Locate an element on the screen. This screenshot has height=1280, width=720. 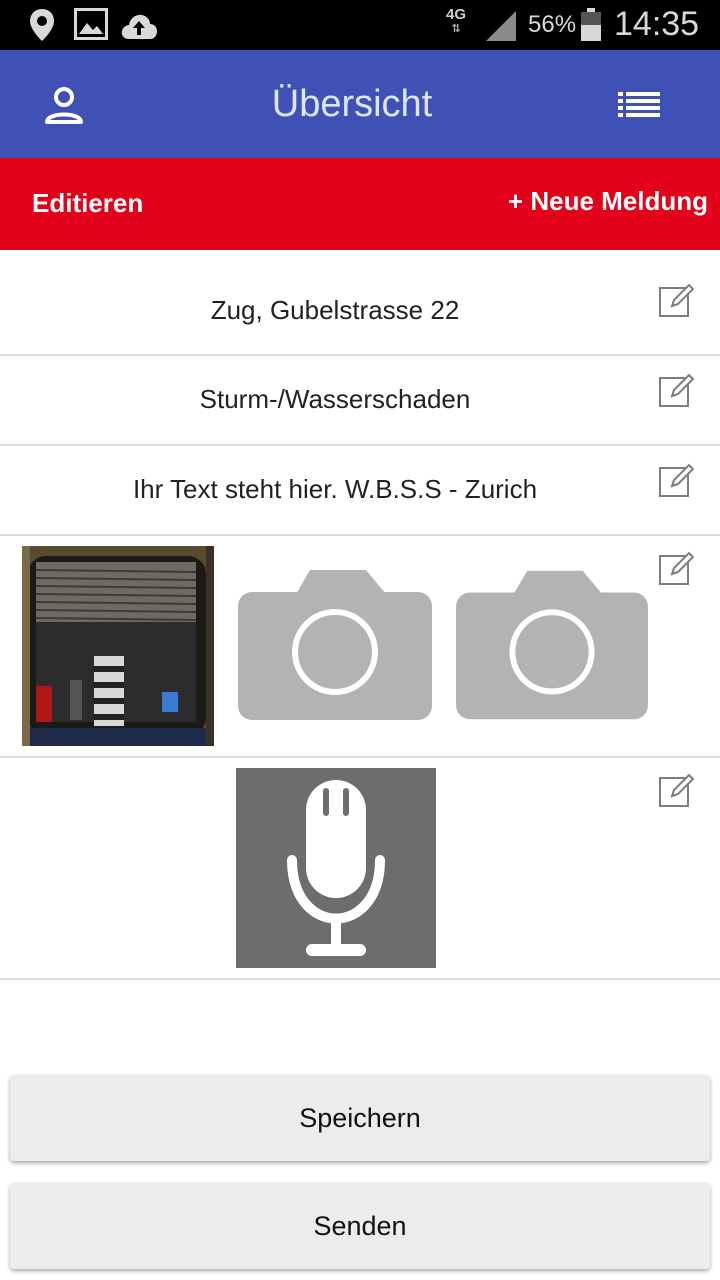
send-button: Senden is located at coordinates (360, 1226).